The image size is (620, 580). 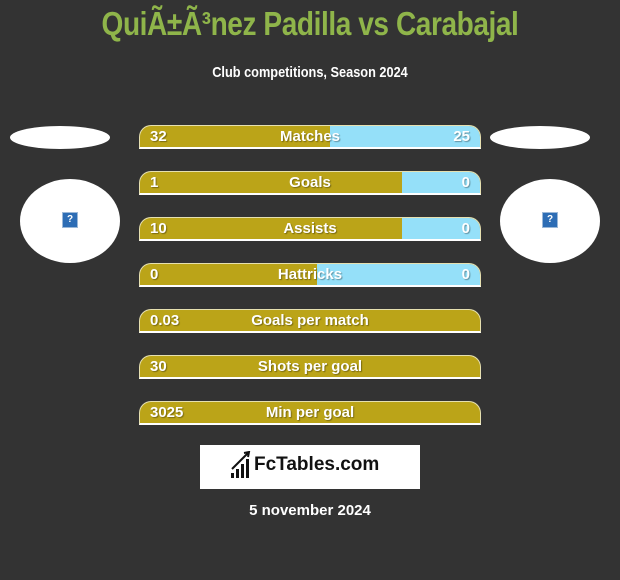 I want to click on left-player-name-oval, so click(x=60, y=137).